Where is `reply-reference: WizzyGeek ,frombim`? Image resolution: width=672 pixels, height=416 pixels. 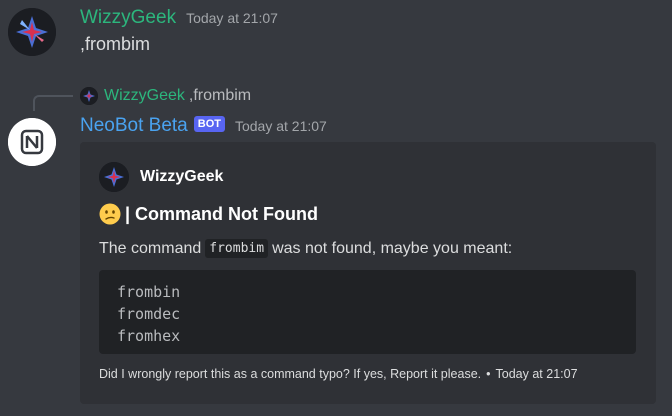 reply-reference: WizzyGeek ,frombim is located at coordinates (165, 96).